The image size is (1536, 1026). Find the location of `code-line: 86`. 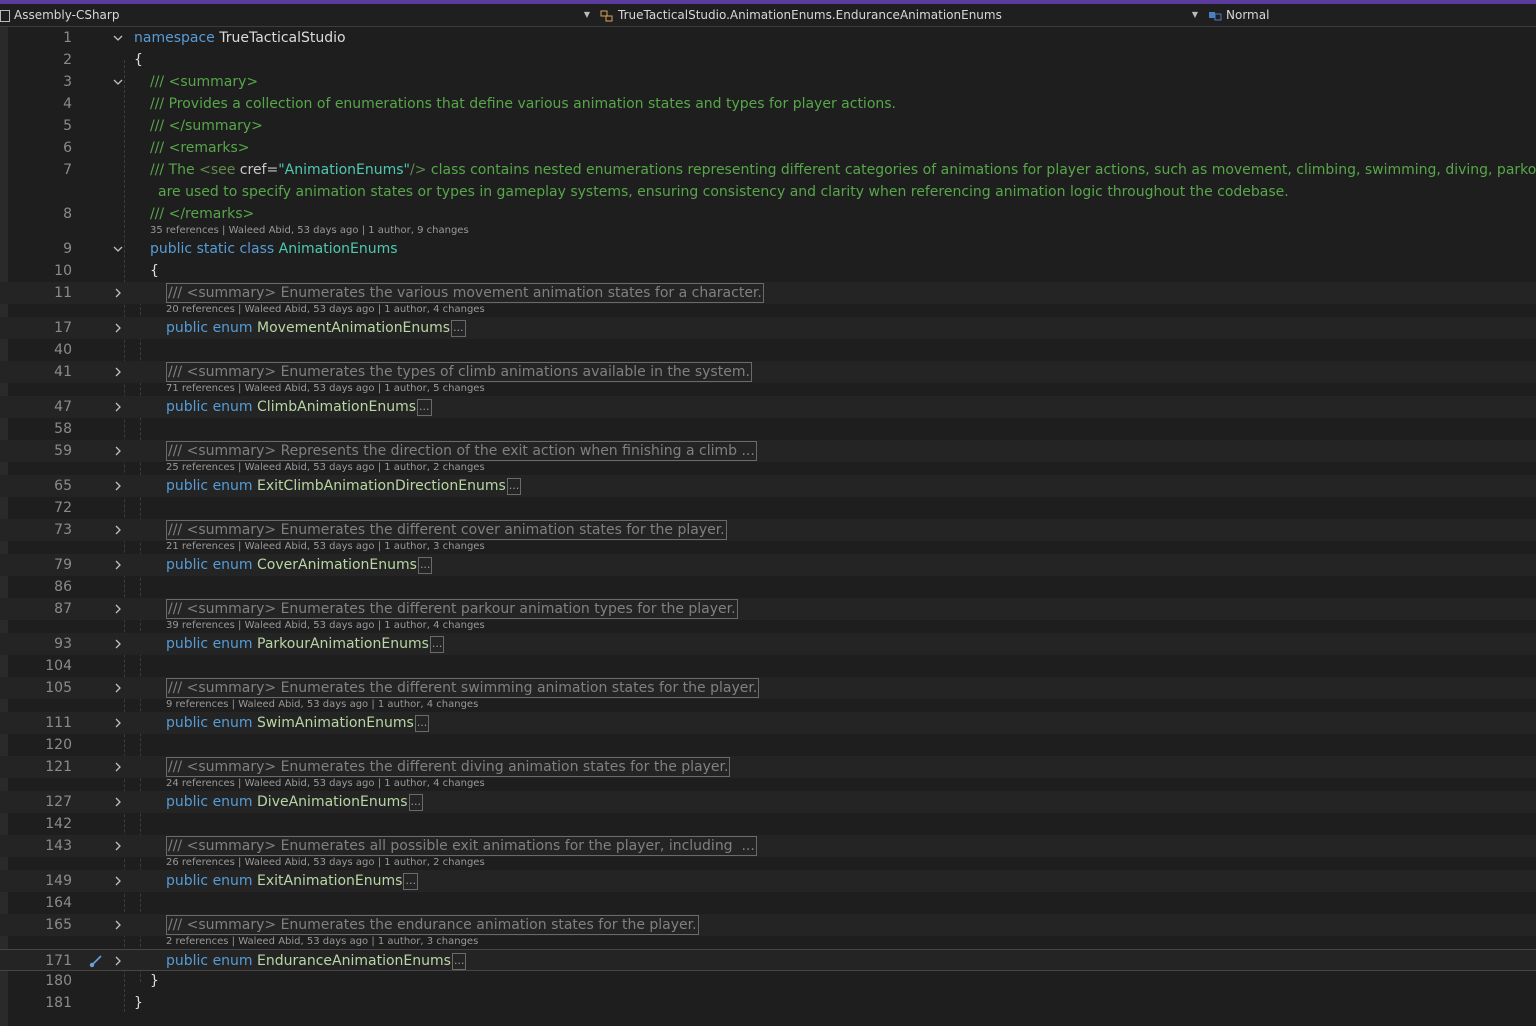

code-line: 86 is located at coordinates (768, 587).